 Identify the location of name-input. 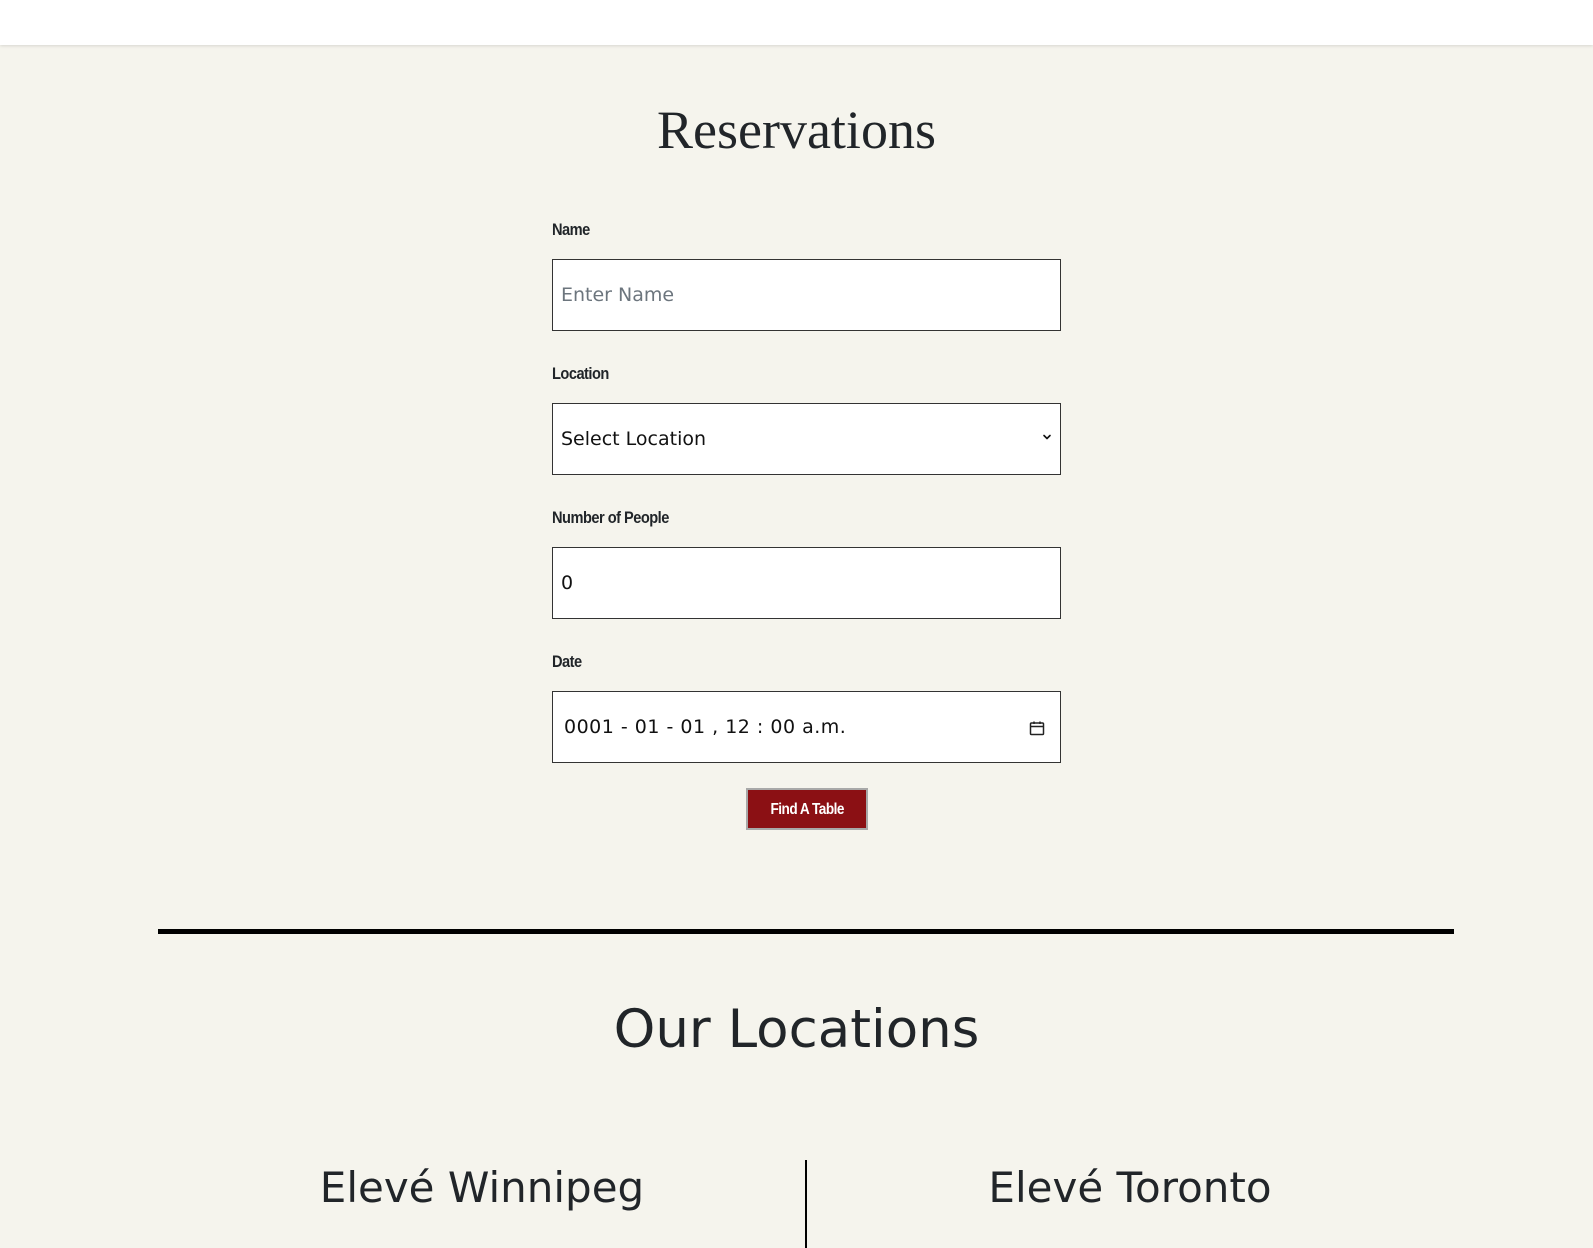
(806, 295).